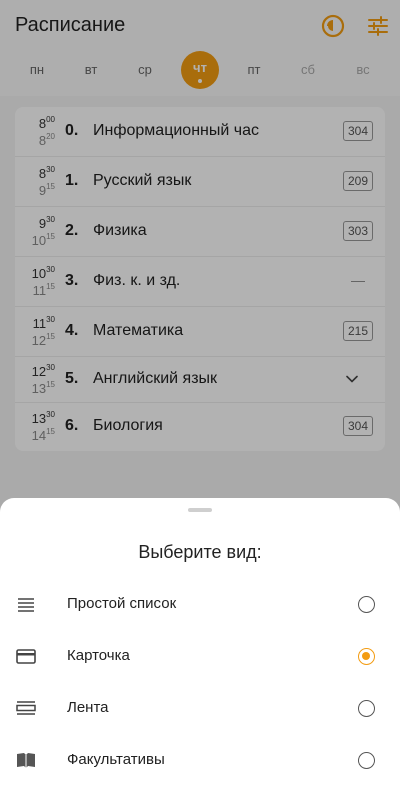  What do you see at coordinates (200, 552) in the screenshot?
I see `sheet-title: Выберите вид:` at bounding box center [200, 552].